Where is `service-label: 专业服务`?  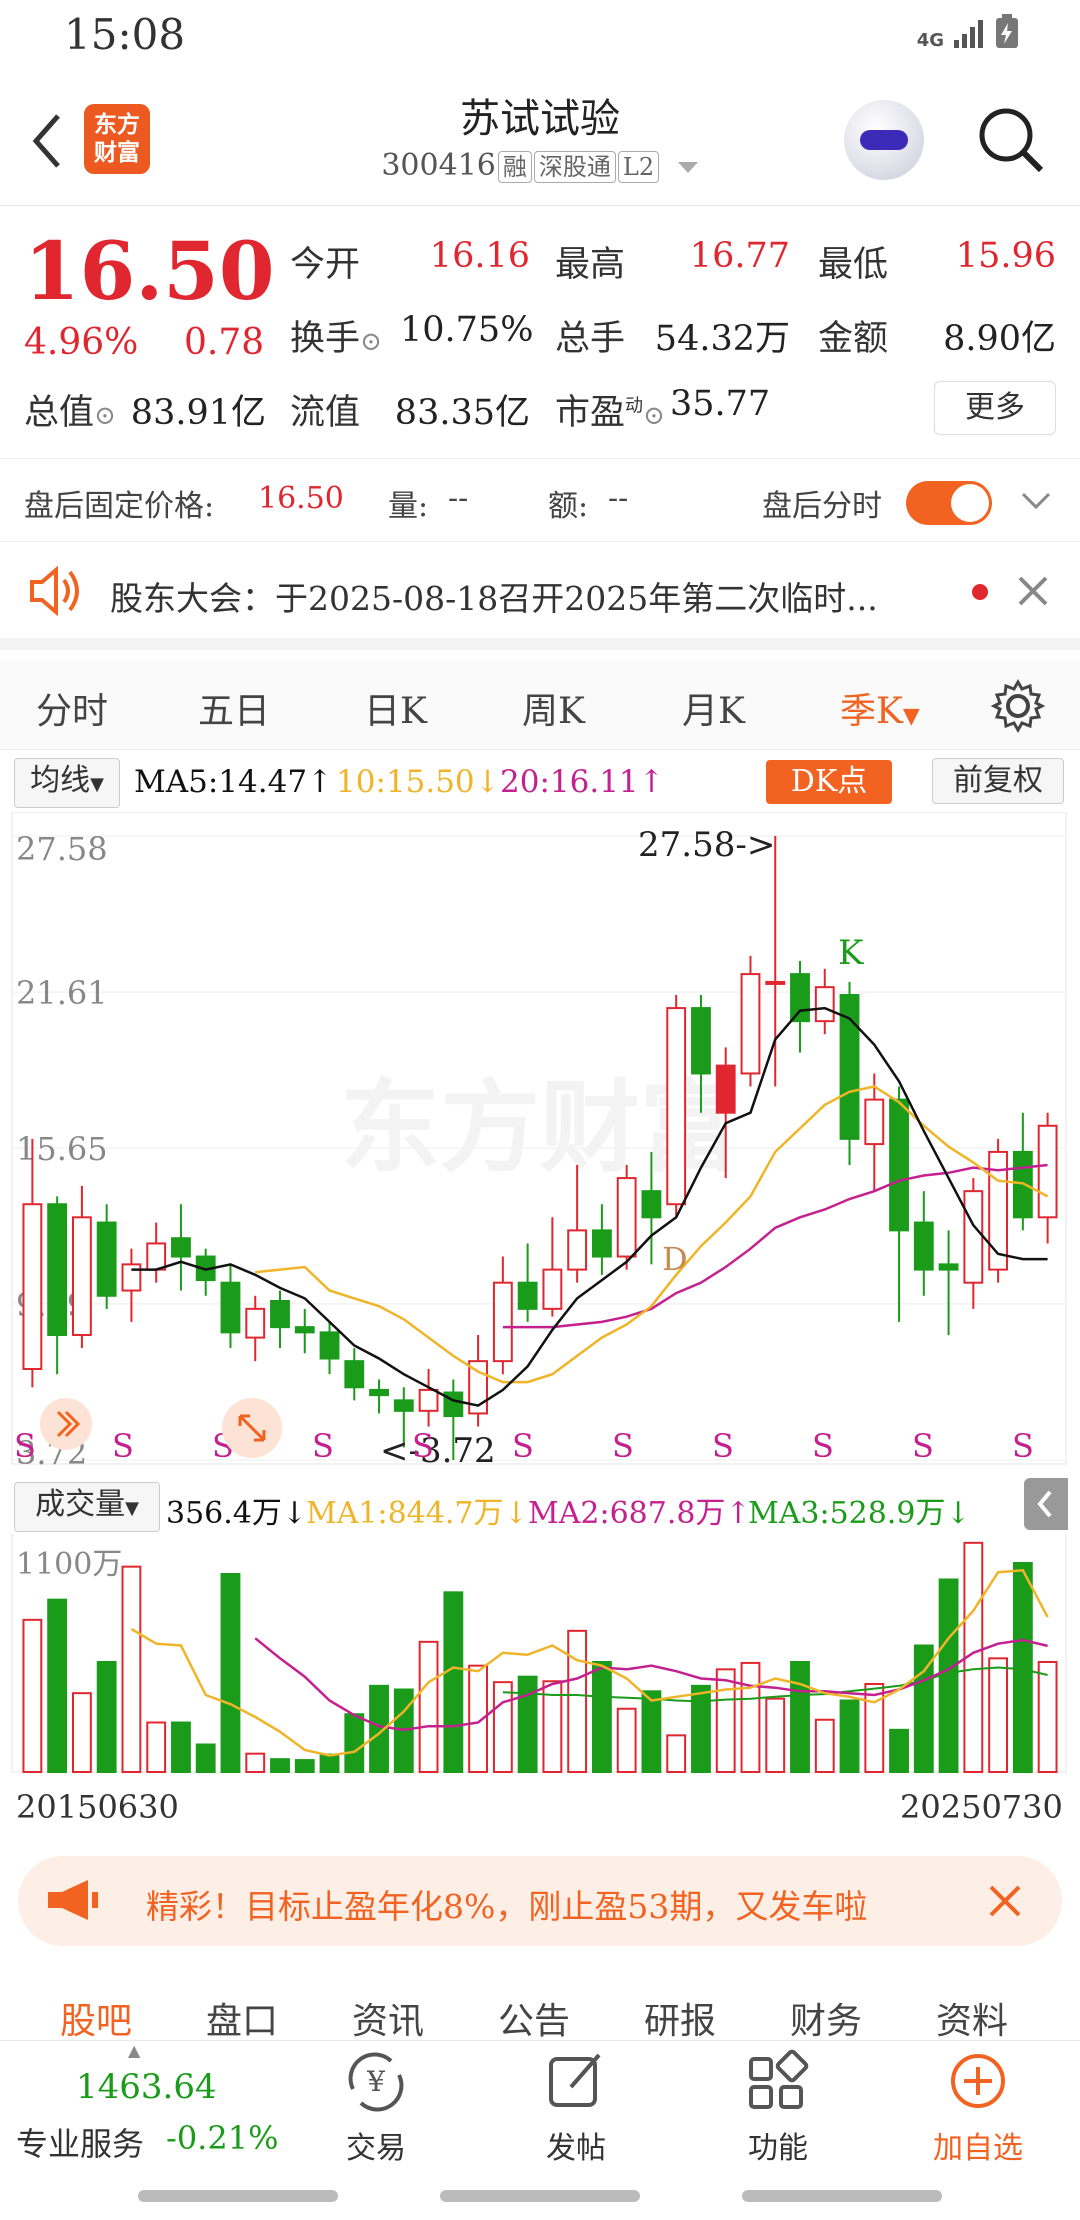 service-label: 专业服务 is located at coordinates (80, 2142).